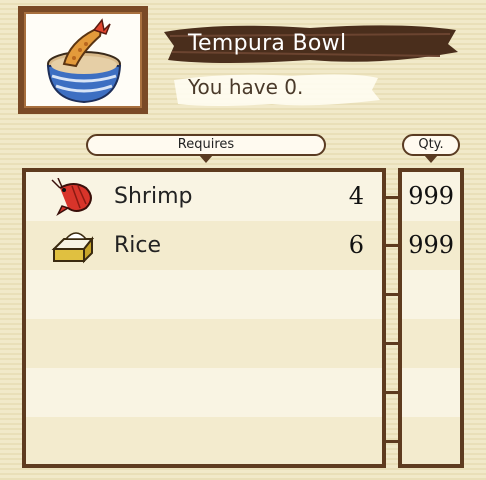  I want to click on ingredient-name: Shrimp, so click(153, 196).